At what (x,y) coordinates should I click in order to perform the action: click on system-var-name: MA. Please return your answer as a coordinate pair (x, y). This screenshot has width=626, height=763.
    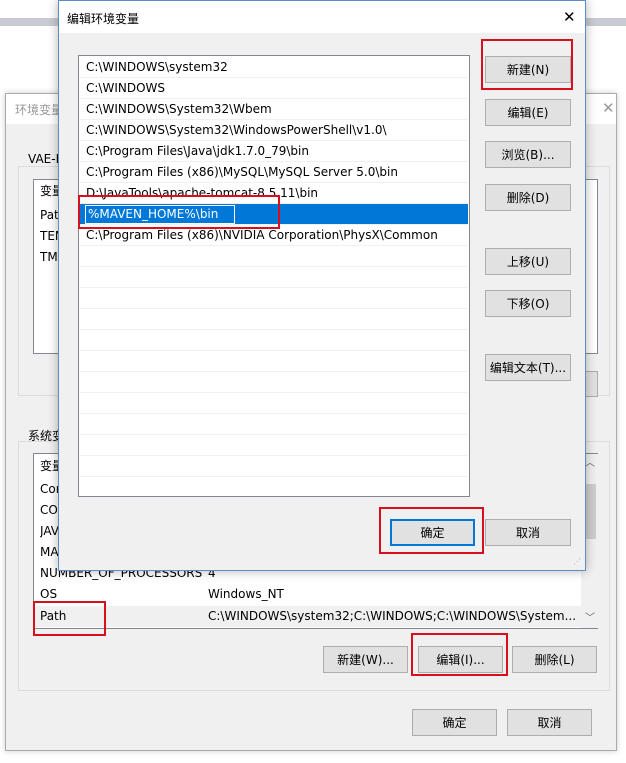
    Looking at the image, I should click on (49, 552).